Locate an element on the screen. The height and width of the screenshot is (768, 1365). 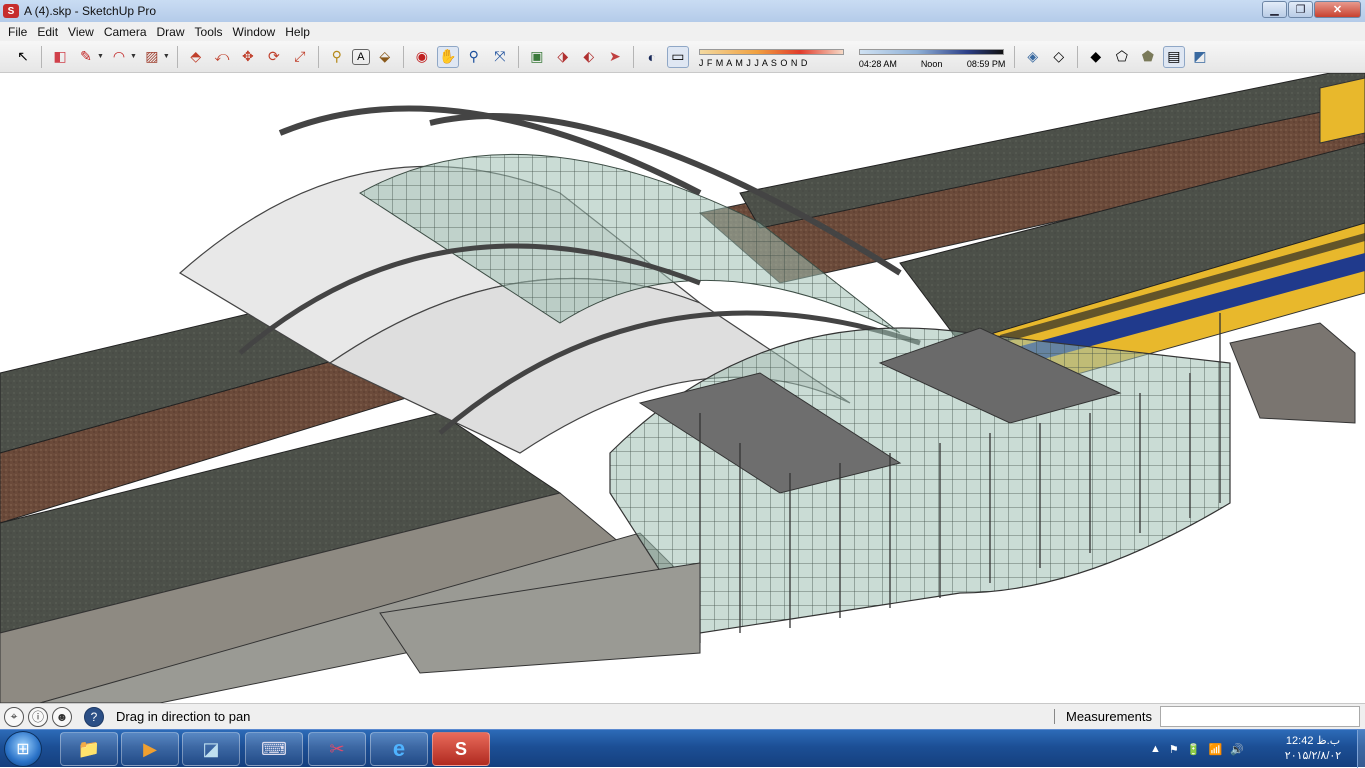
volume-icon: 🔊 is located at coordinates (1237, 749).